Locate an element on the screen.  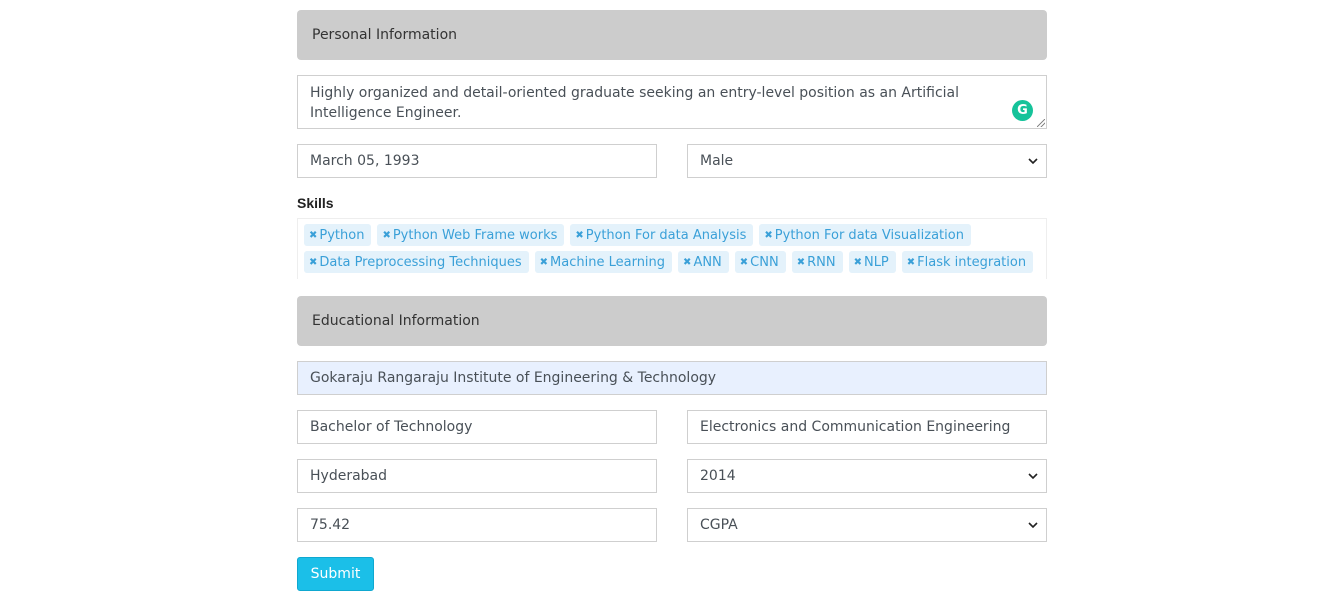
dob-value: March 05, 1993 is located at coordinates (365, 161).